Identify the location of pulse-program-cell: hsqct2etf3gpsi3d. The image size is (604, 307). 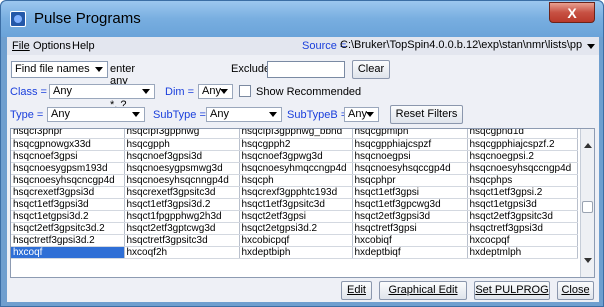
(410, 216).